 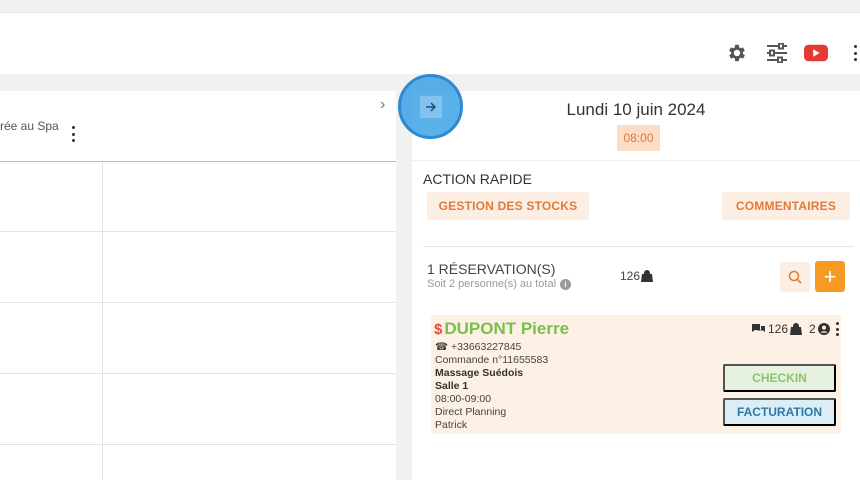 I want to click on client-name: $ DUPONT Pierre, so click(x=501, y=329).